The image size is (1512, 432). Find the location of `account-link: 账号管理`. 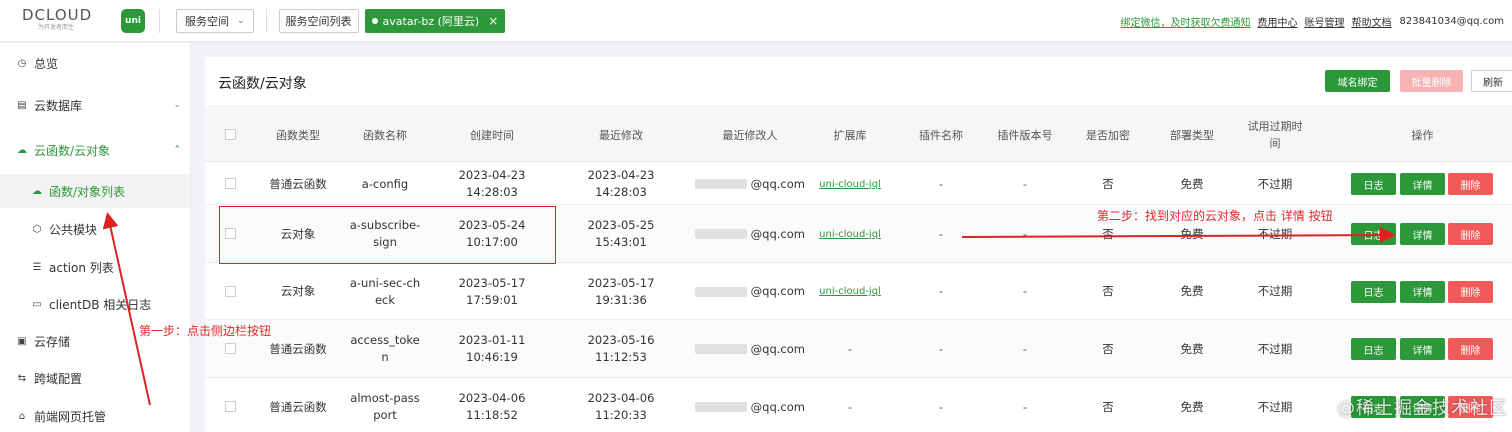

account-link: 账号管理 is located at coordinates (1325, 21).